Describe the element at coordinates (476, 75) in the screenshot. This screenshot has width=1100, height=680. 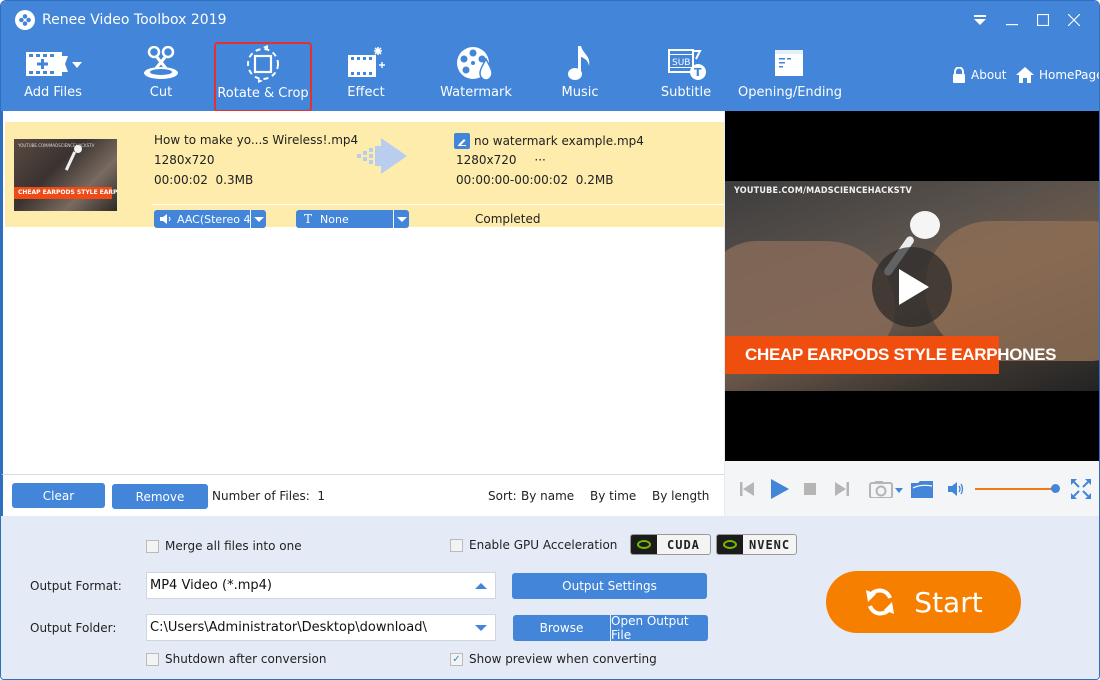
I see `toolbar-watermark: Watermark` at that location.